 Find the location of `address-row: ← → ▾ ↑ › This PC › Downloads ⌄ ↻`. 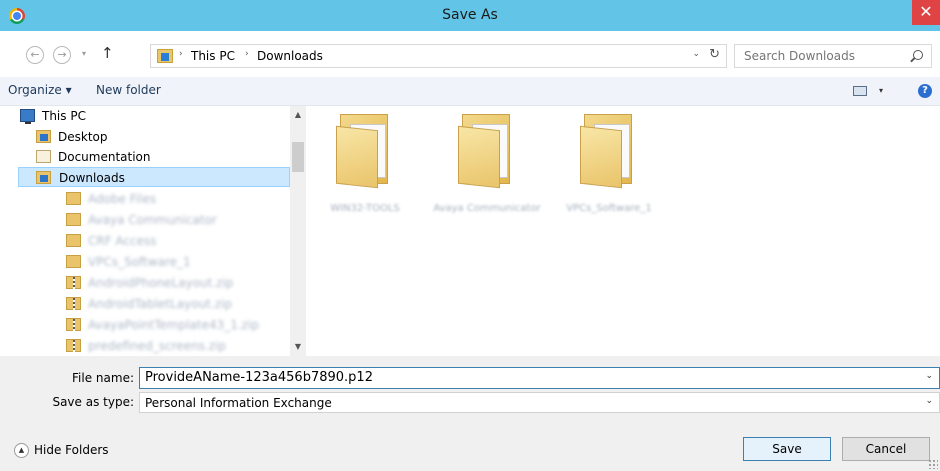

address-row: ← → ▾ ↑ › This PC › Downloads ⌄ ↻ is located at coordinates (470, 54).